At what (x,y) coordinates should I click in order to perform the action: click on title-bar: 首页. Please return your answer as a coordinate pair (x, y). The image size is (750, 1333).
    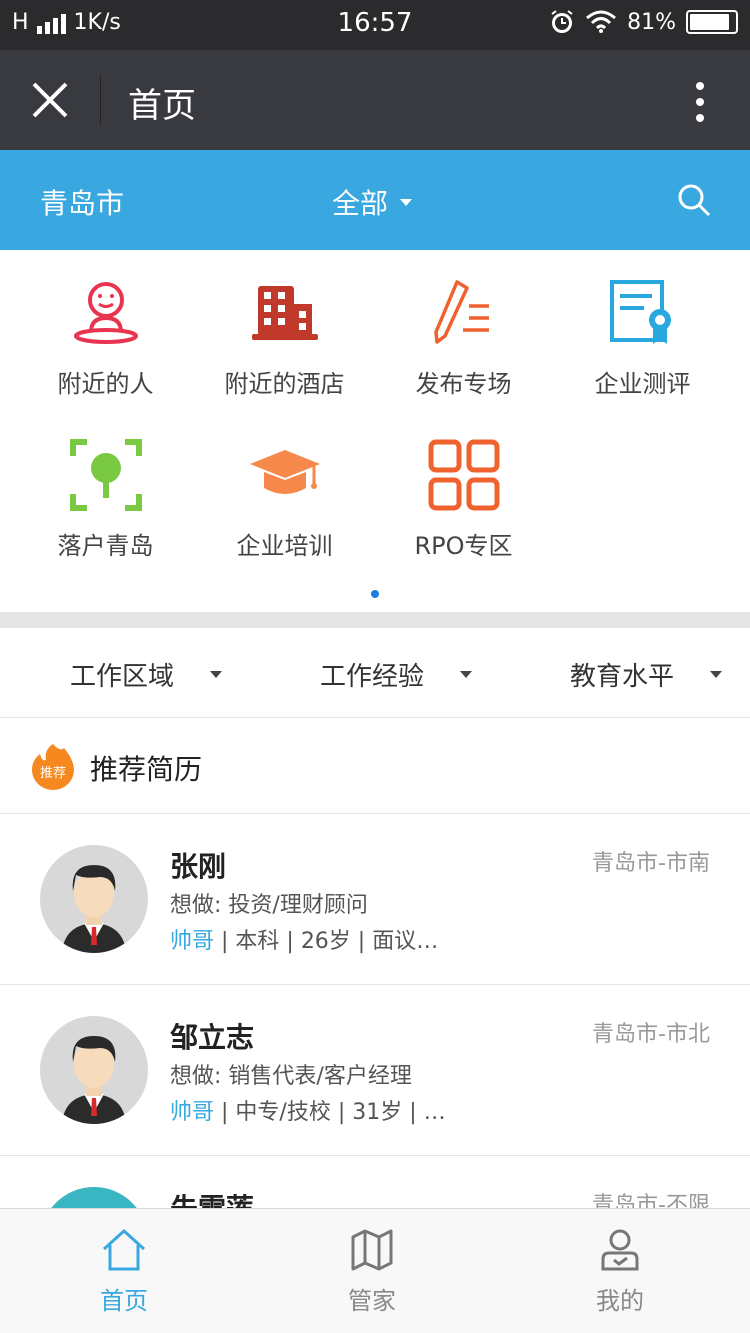
    Looking at the image, I should click on (375, 100).